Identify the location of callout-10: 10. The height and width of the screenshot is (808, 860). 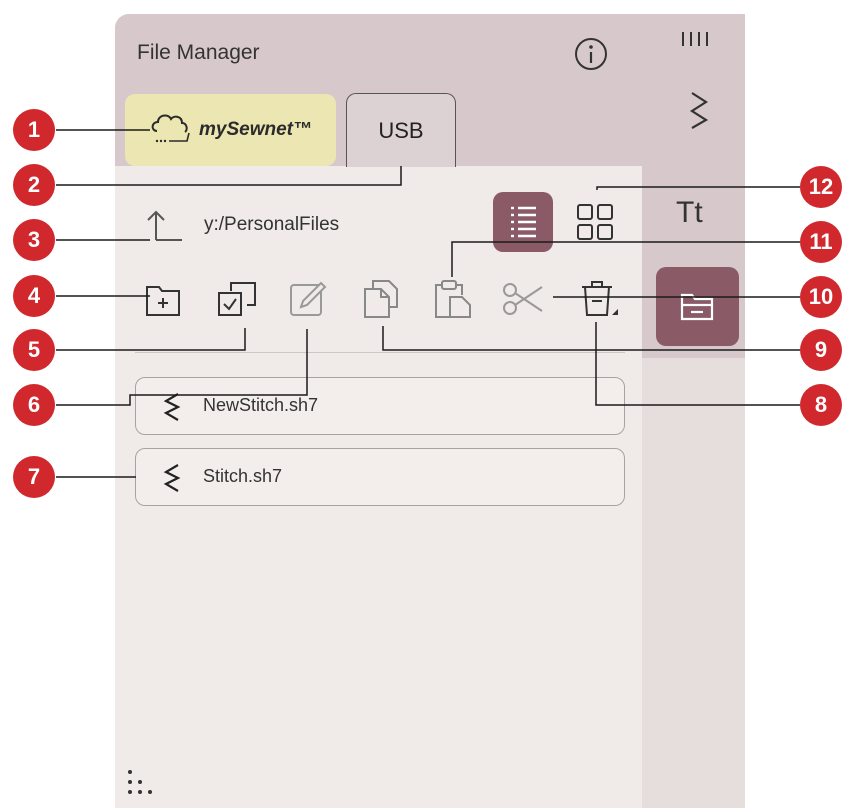
(821, 297).